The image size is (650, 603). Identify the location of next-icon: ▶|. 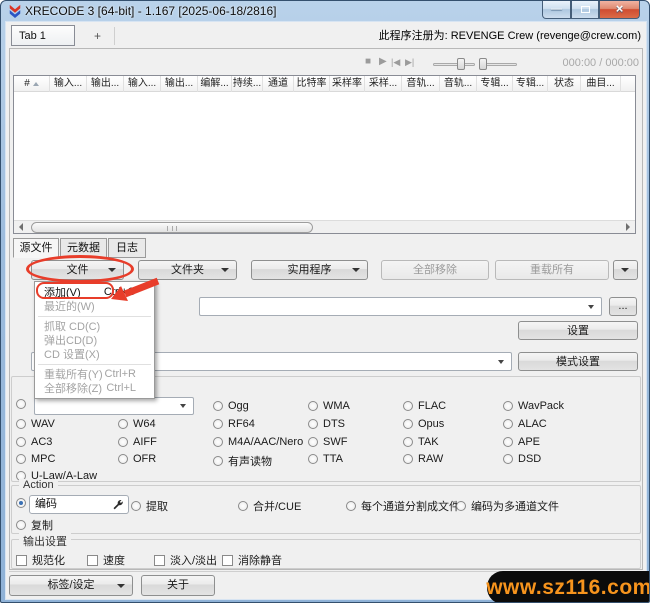
(410, 62).